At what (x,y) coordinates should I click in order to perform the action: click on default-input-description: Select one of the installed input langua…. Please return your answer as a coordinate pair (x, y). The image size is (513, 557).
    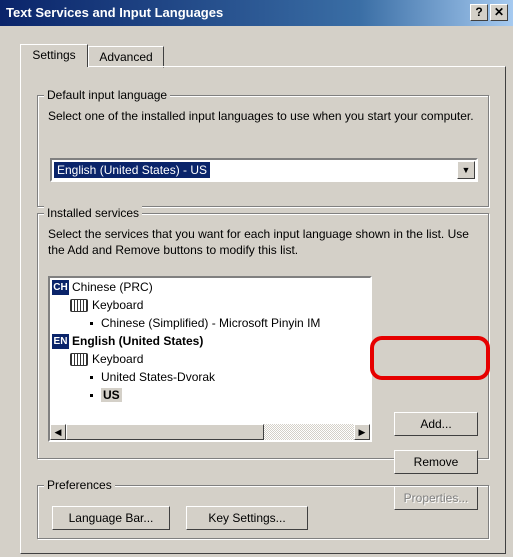
    Looking at the image, I should click on (261, 116).